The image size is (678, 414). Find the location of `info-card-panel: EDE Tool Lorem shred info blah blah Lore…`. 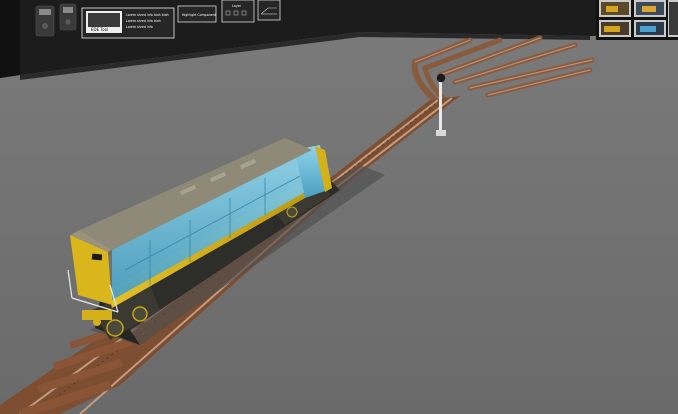

info-card-panel: EDE Tool Lorem shred info blah blah Lore… is located at coordinates (128, 23).